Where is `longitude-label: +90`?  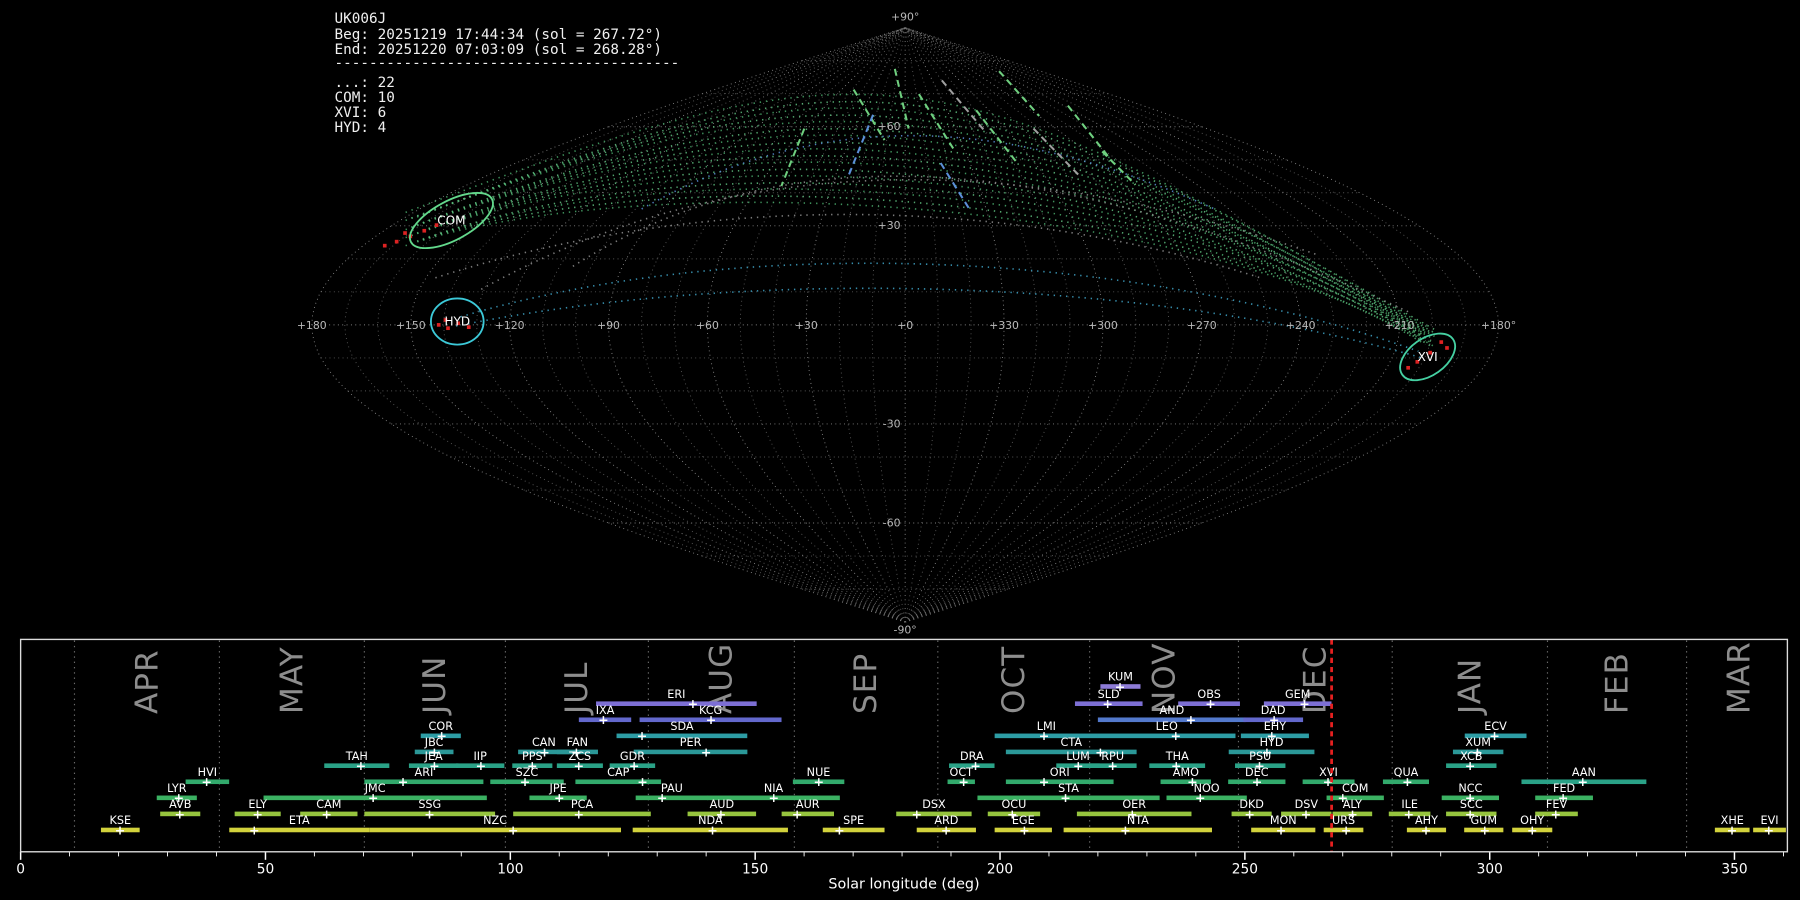
longitude-label: +90 is located at coordinates (608, 325).